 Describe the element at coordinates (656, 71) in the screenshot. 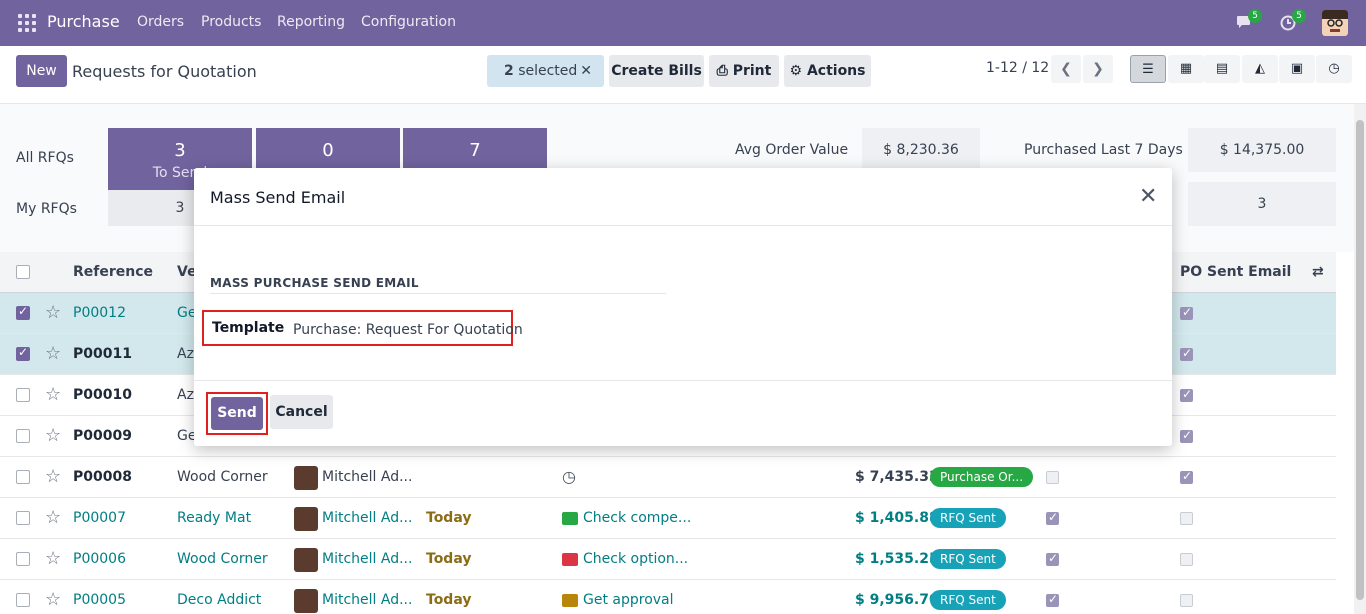

I see `create-bills-button: Create Bills` at that location.